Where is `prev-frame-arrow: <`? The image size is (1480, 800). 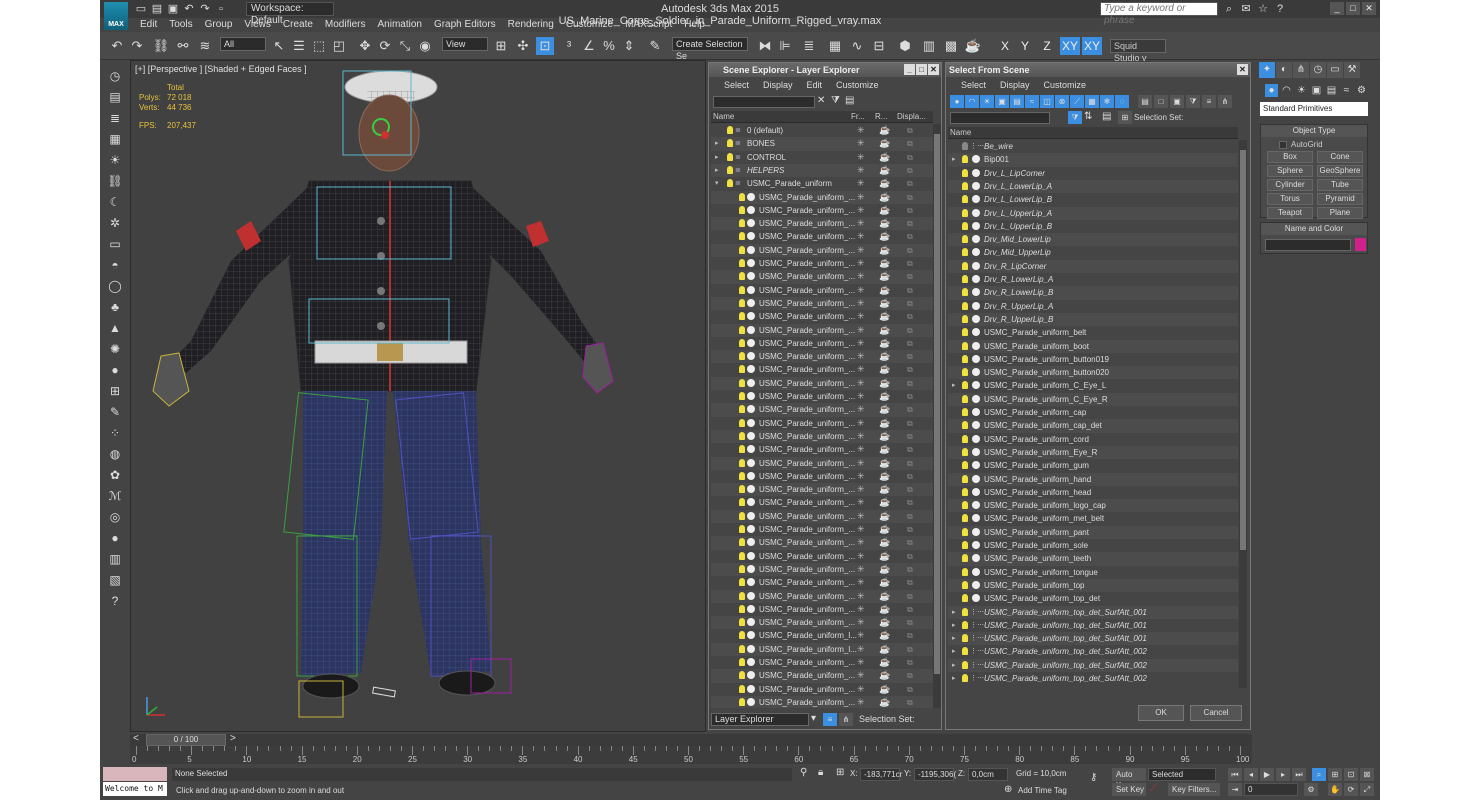 prev-frame-arrow: < is located at coordinates (136, 738).